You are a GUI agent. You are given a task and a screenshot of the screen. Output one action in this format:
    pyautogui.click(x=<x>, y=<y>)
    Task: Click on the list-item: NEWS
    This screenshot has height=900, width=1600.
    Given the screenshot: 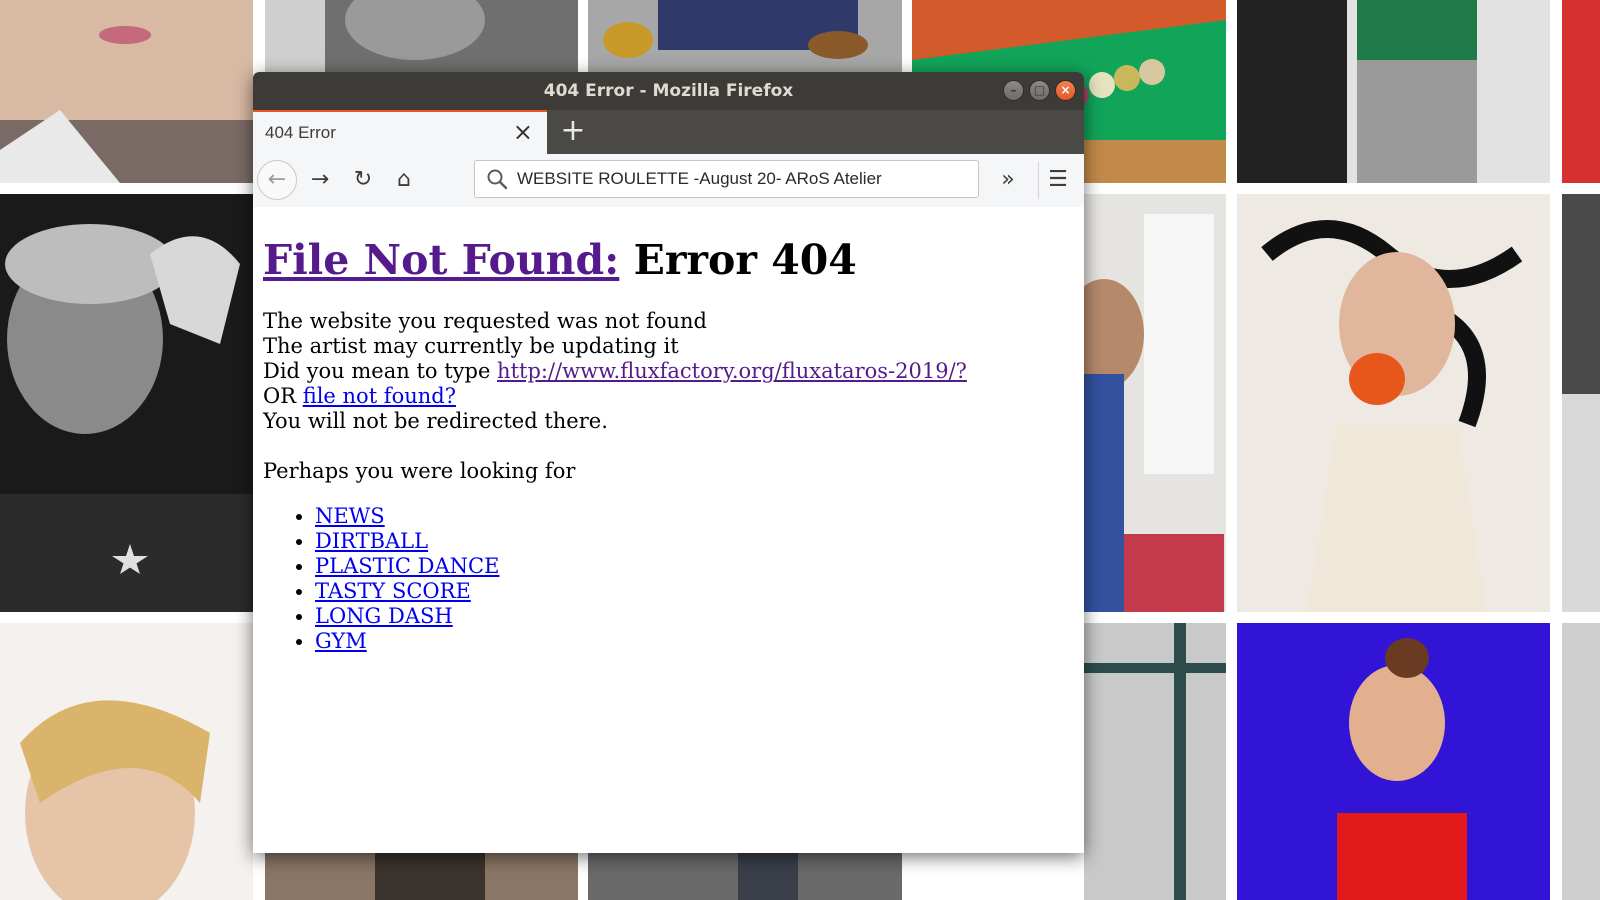 What is the action you would take?
    pyautogui.click(x=694, y=516)
    